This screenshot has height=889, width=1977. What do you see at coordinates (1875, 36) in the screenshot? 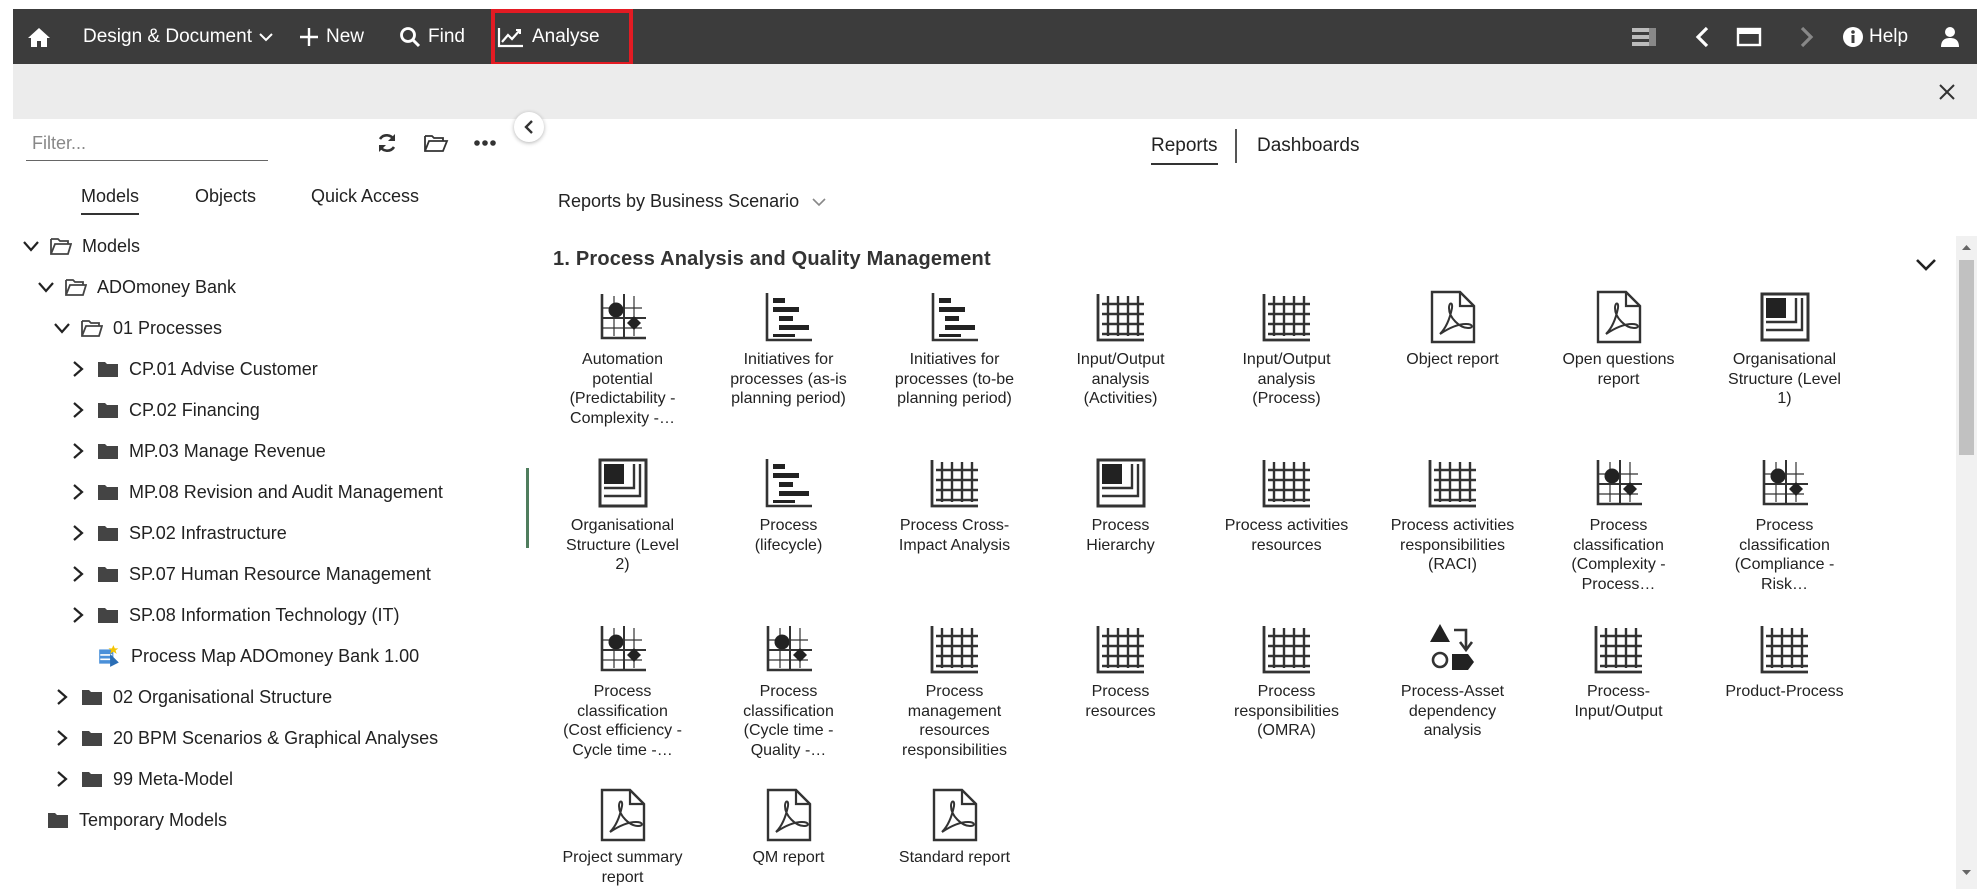
I see `help-button: Help` at bounding box center [1875, 36].